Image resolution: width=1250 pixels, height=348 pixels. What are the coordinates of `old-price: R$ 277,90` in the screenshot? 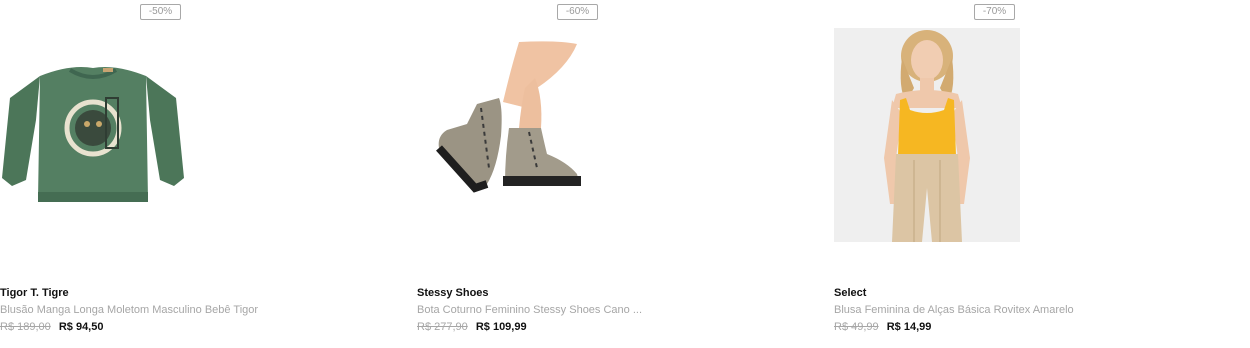 It's located at (442, 327).